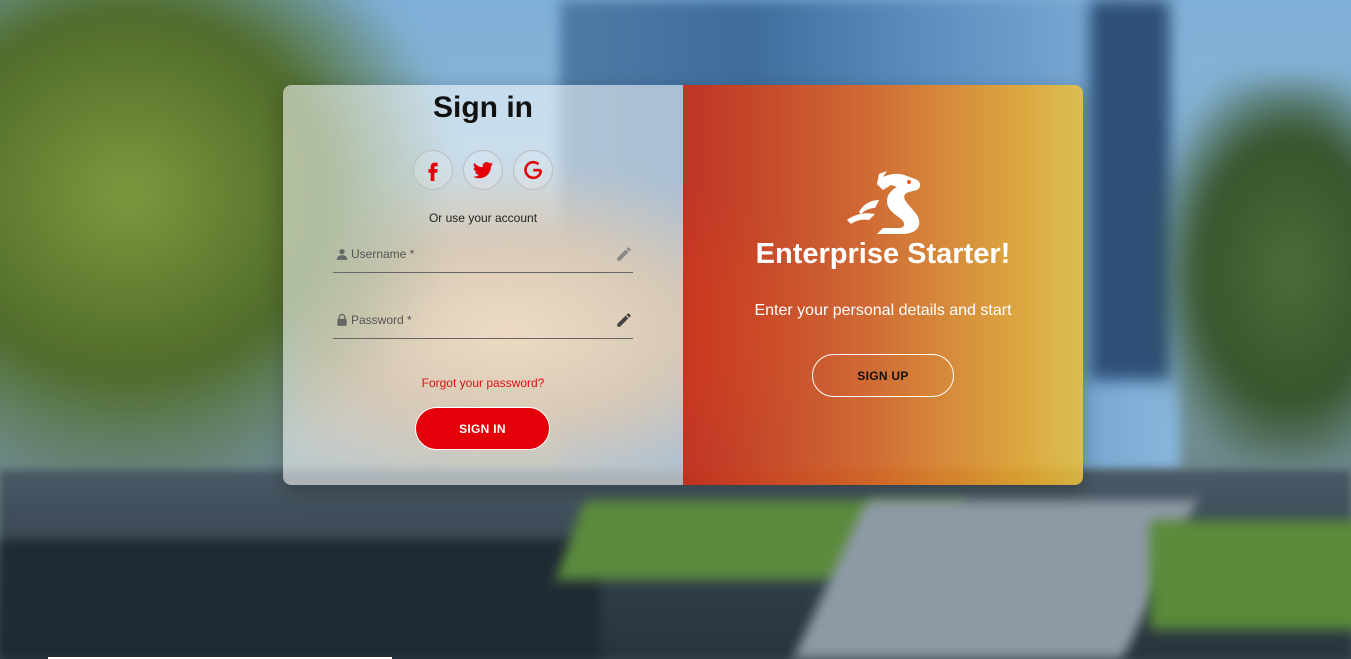 This screenshot has height=659, width=1351. What do you see at coordinates (883, 310) in the screenshot?
I see `promo-tagline: Enter your personal details and start` at bounding box center [883, 310].